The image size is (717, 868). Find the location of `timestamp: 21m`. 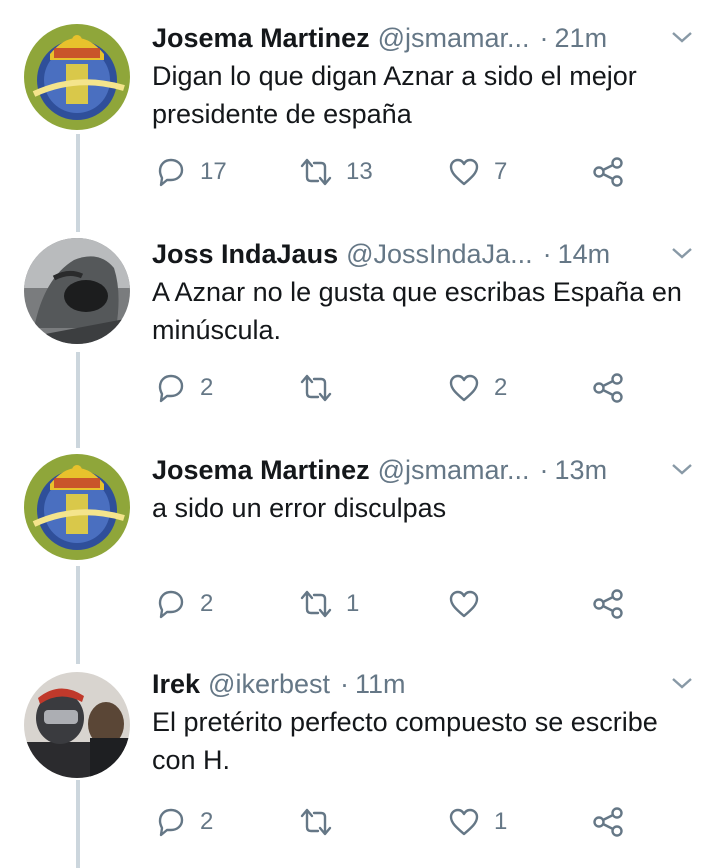

timestamp: 21m is located at coordinates (581, 38).